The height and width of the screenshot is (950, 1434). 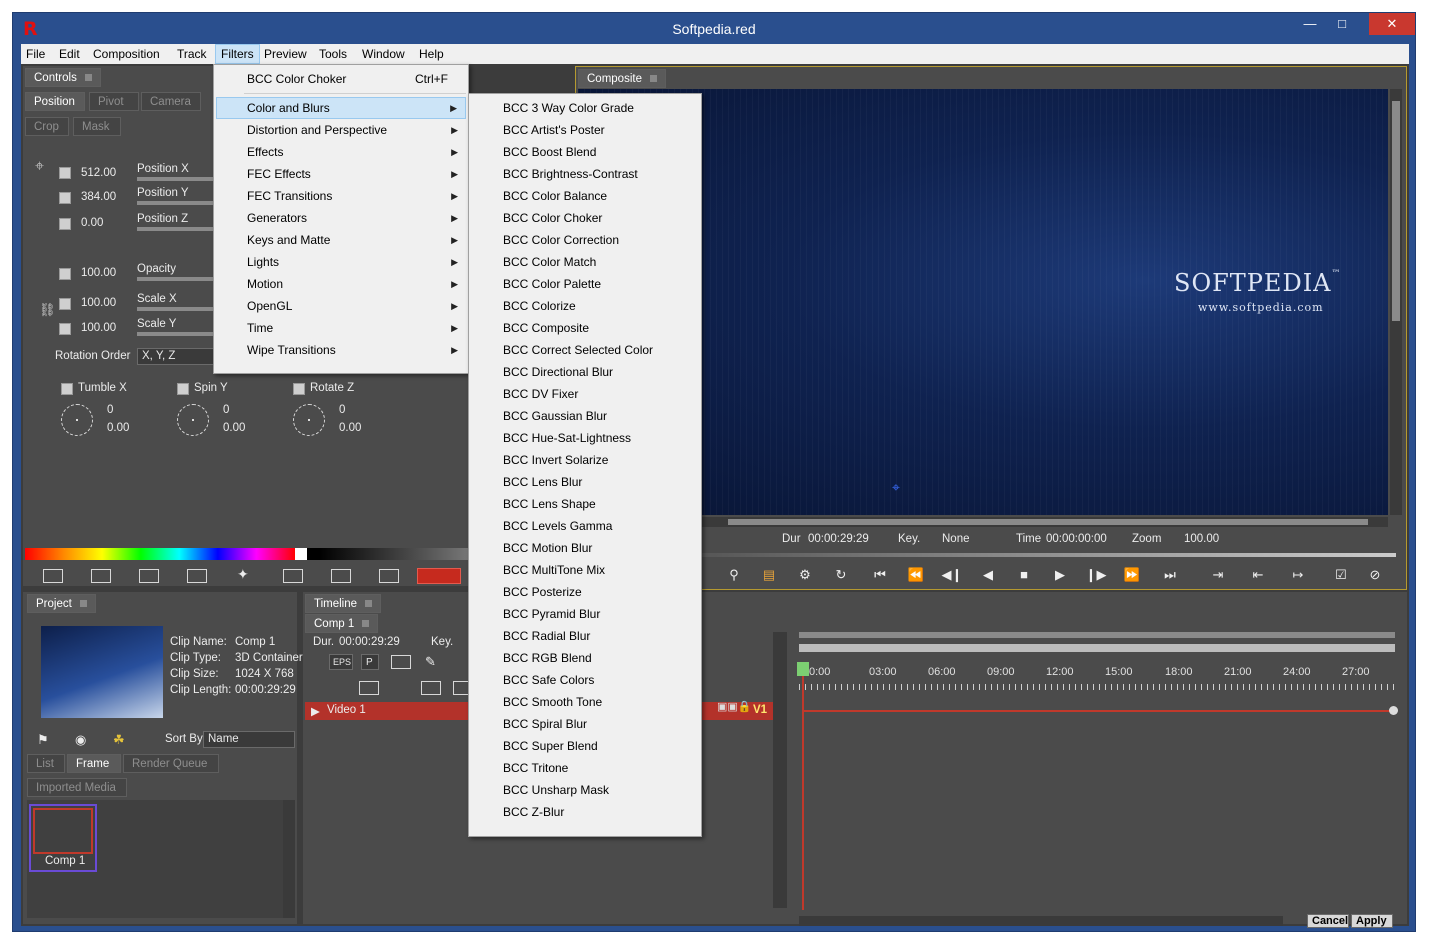 What do you see at coordinates (585, 284) in the screenshot?
I see `submenu-item: BCC Color Palette` at bounding box center [585, 284].